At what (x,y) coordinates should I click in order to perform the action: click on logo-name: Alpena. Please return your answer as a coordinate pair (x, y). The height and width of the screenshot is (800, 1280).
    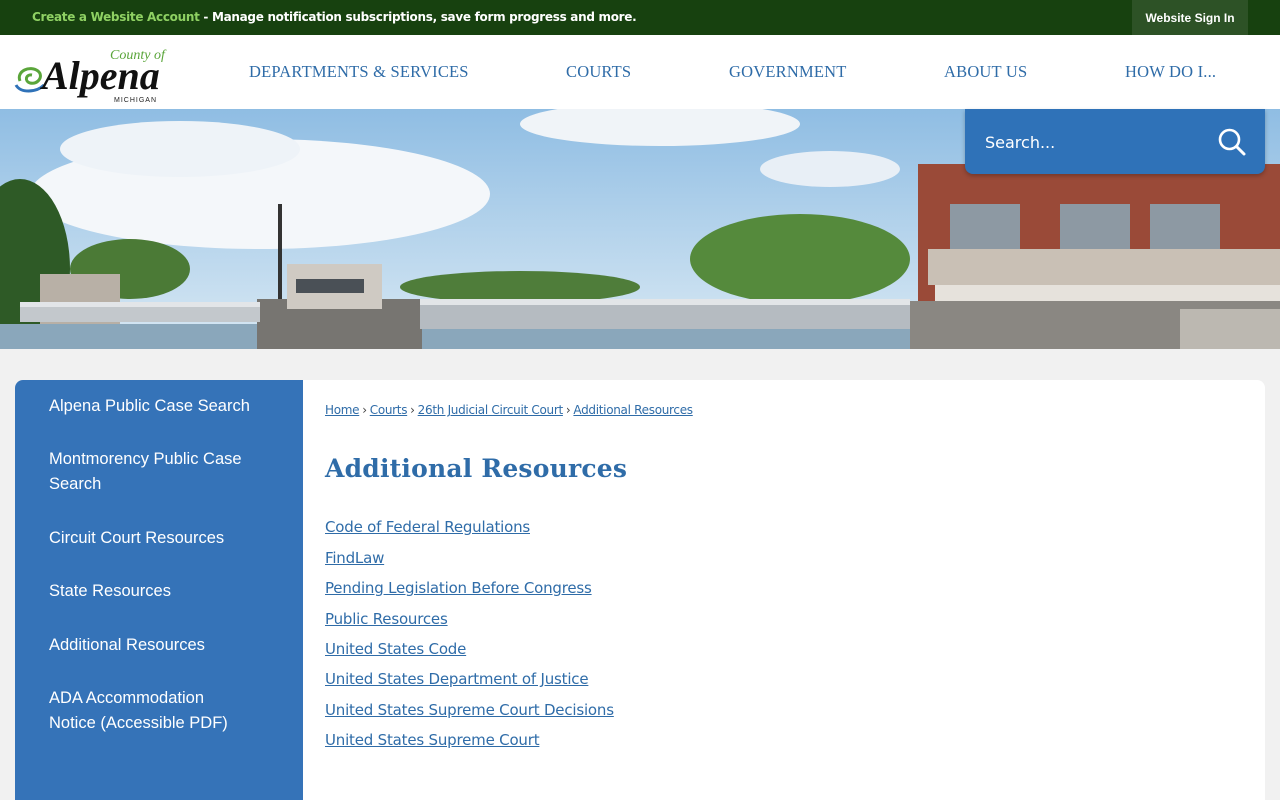
    Looking at the image, I should click on (99, 75).